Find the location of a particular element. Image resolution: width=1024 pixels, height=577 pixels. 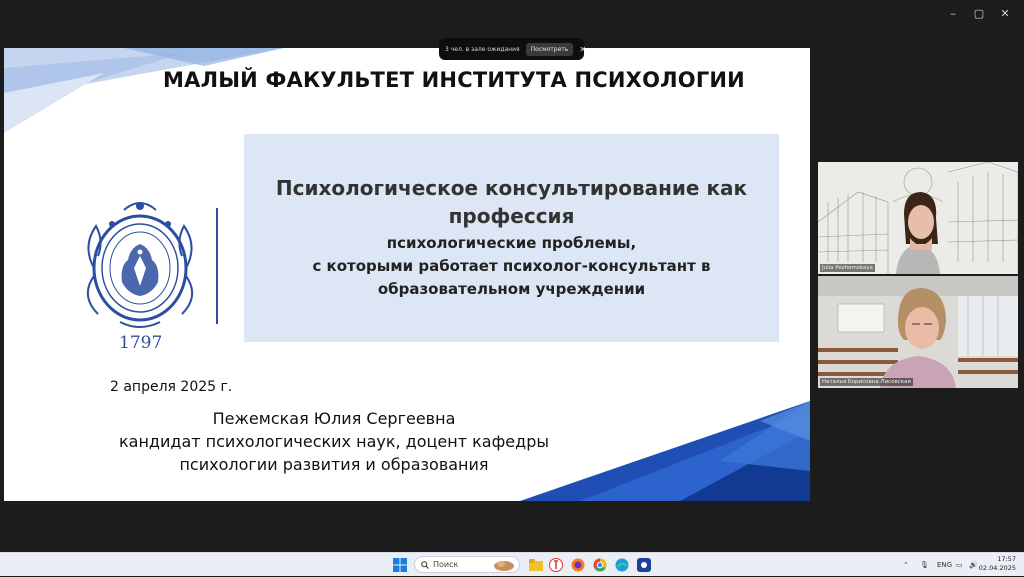

tray-expand-icon: ⌃ is located at coordinates (906, 565).